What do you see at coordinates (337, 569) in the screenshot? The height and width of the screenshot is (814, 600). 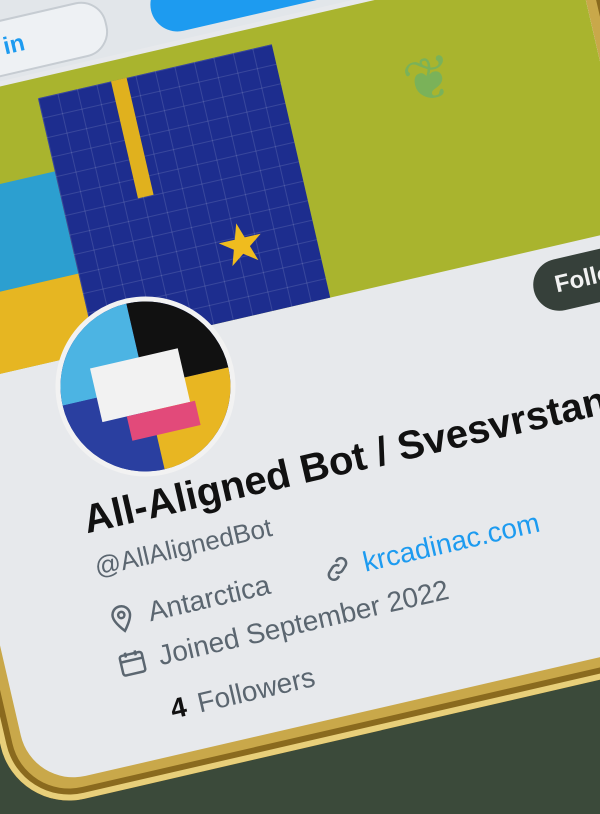 I see `link-icon` at bounding box center [337, 569].